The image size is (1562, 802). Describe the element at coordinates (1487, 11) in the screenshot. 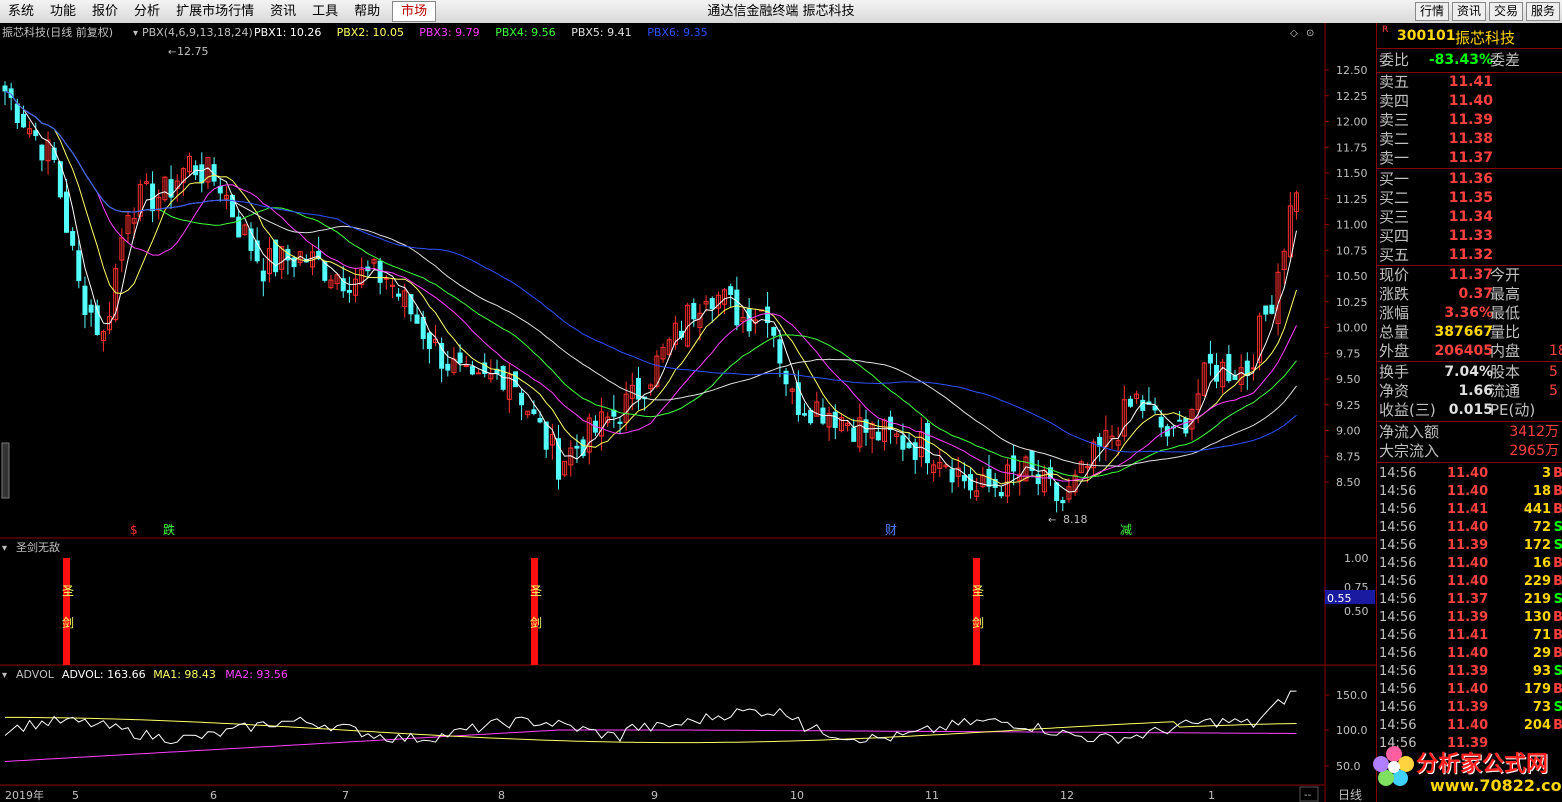

I see `top-buttons: 行情 资讯 交易 服务` at that location.